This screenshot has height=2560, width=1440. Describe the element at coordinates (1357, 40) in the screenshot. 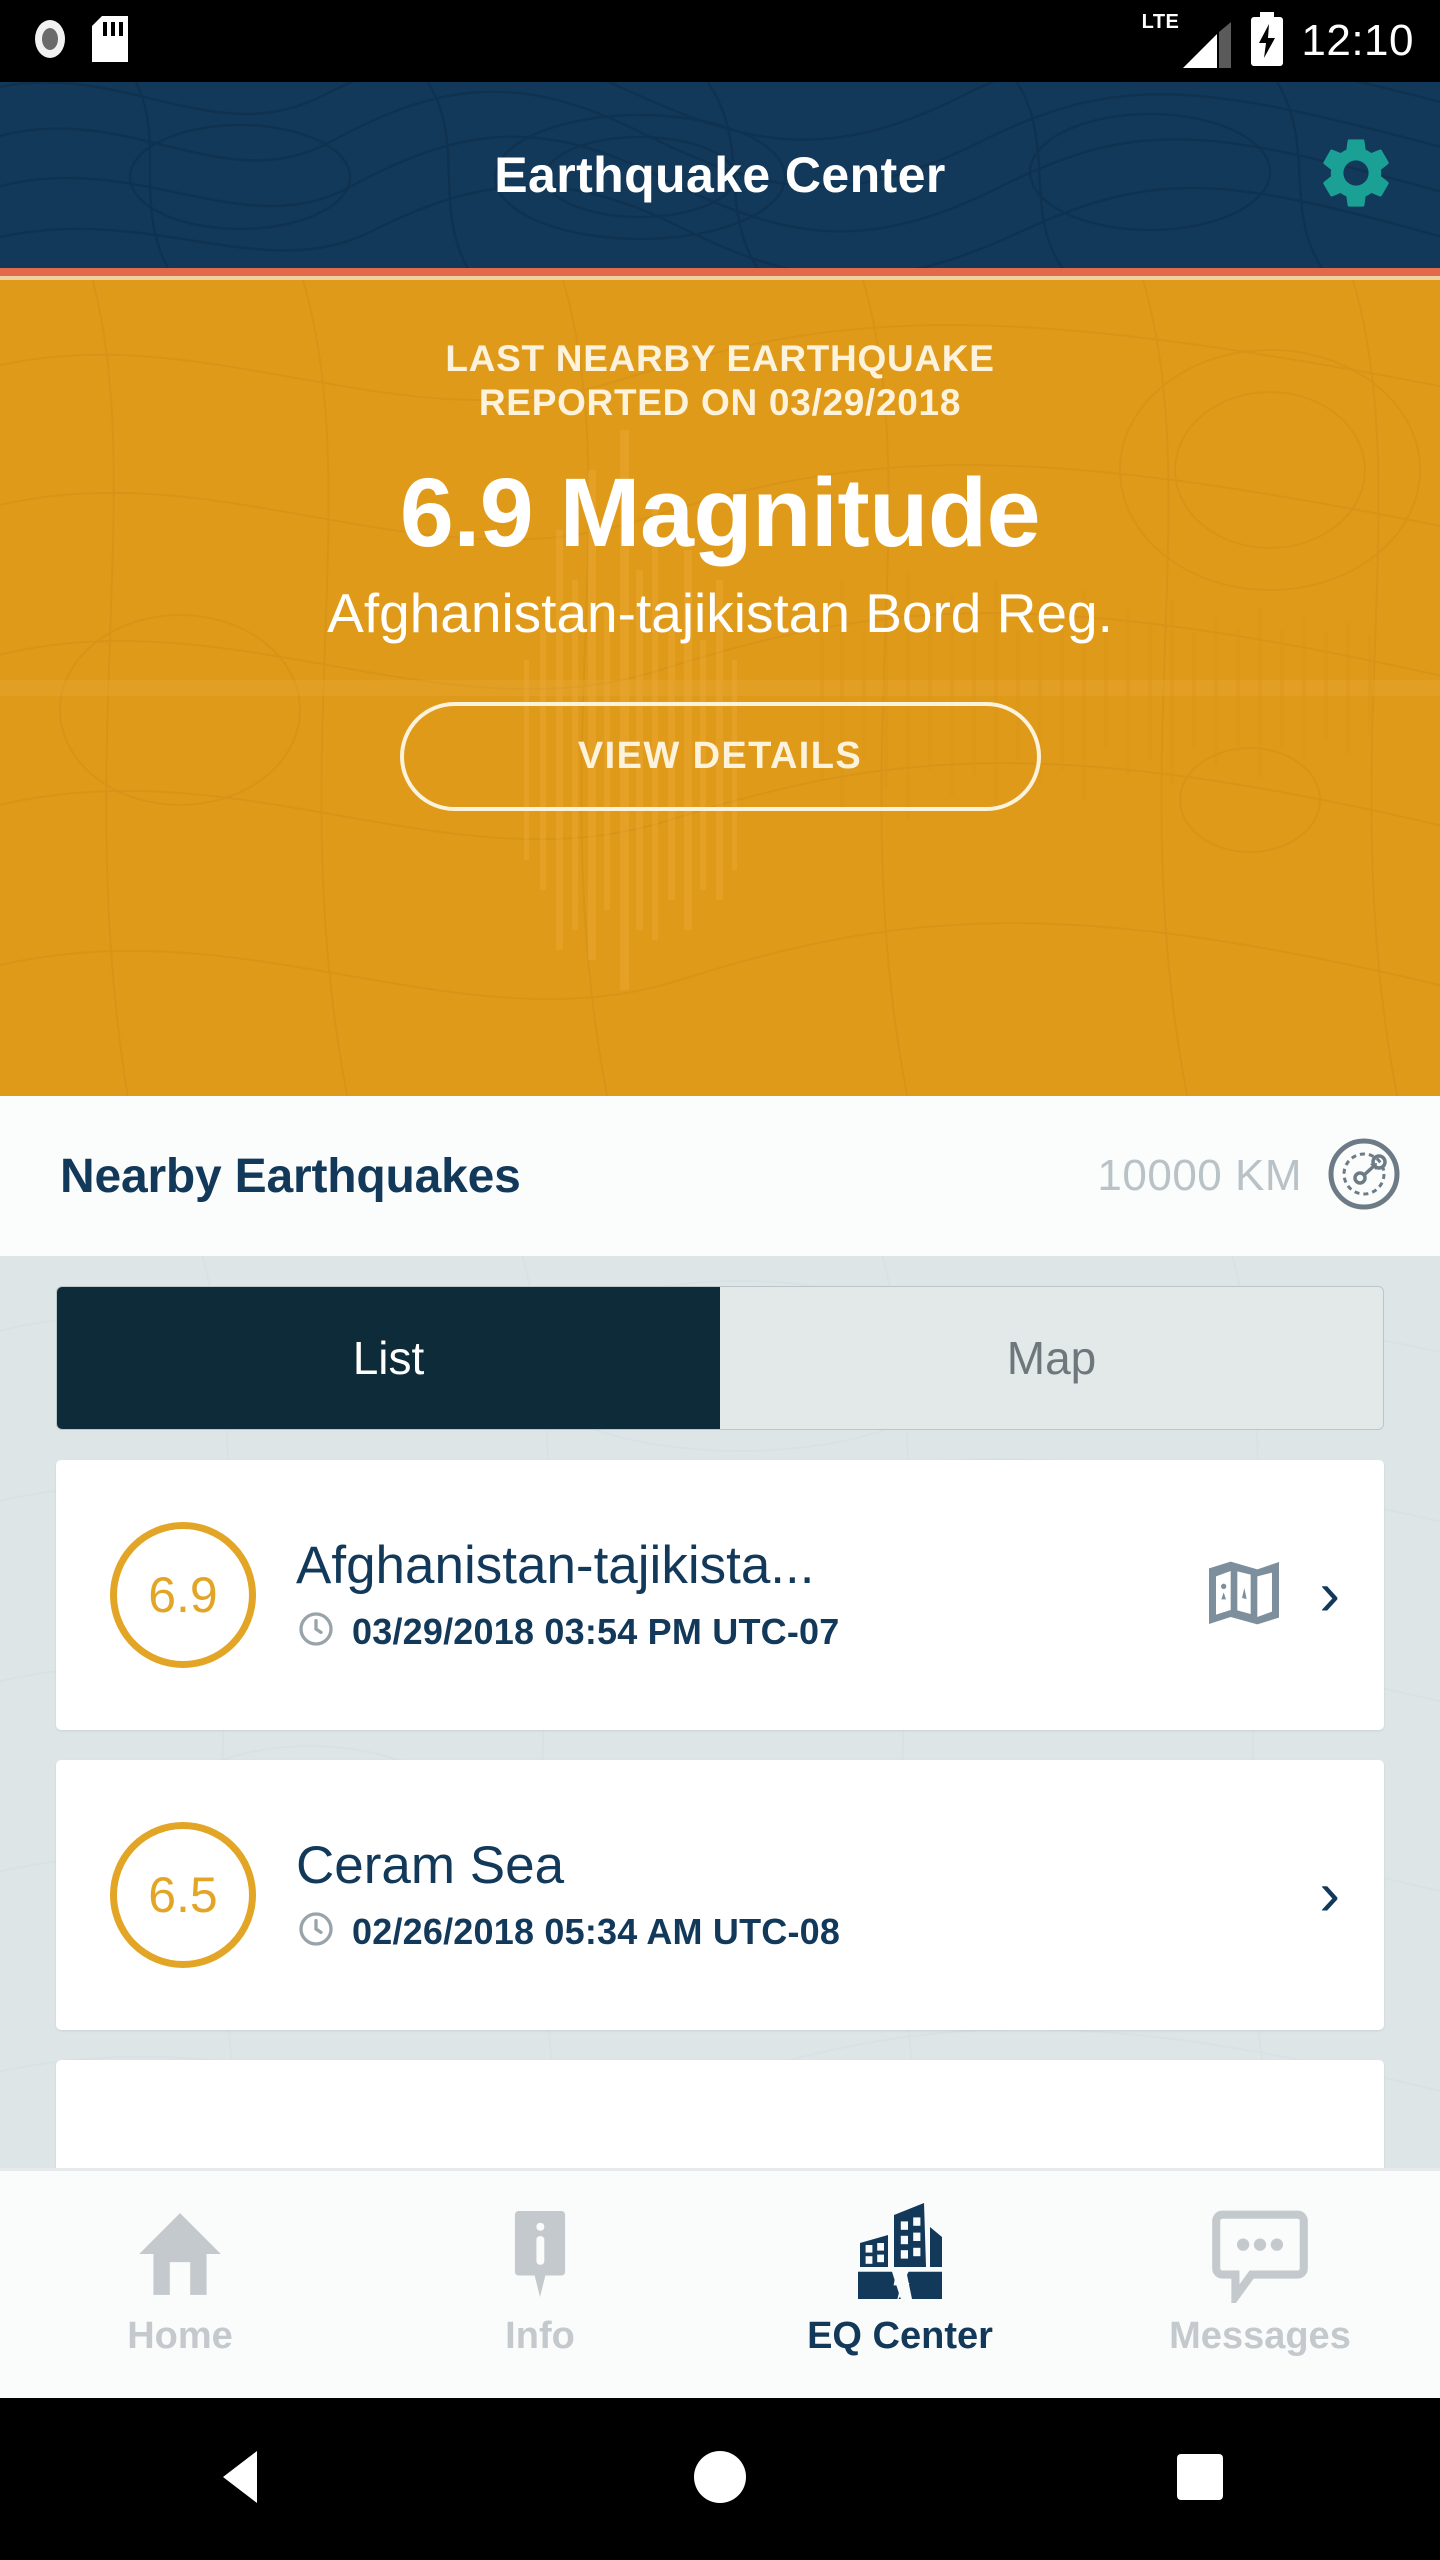

I see `status-bar-clock: 12:10` at that location.